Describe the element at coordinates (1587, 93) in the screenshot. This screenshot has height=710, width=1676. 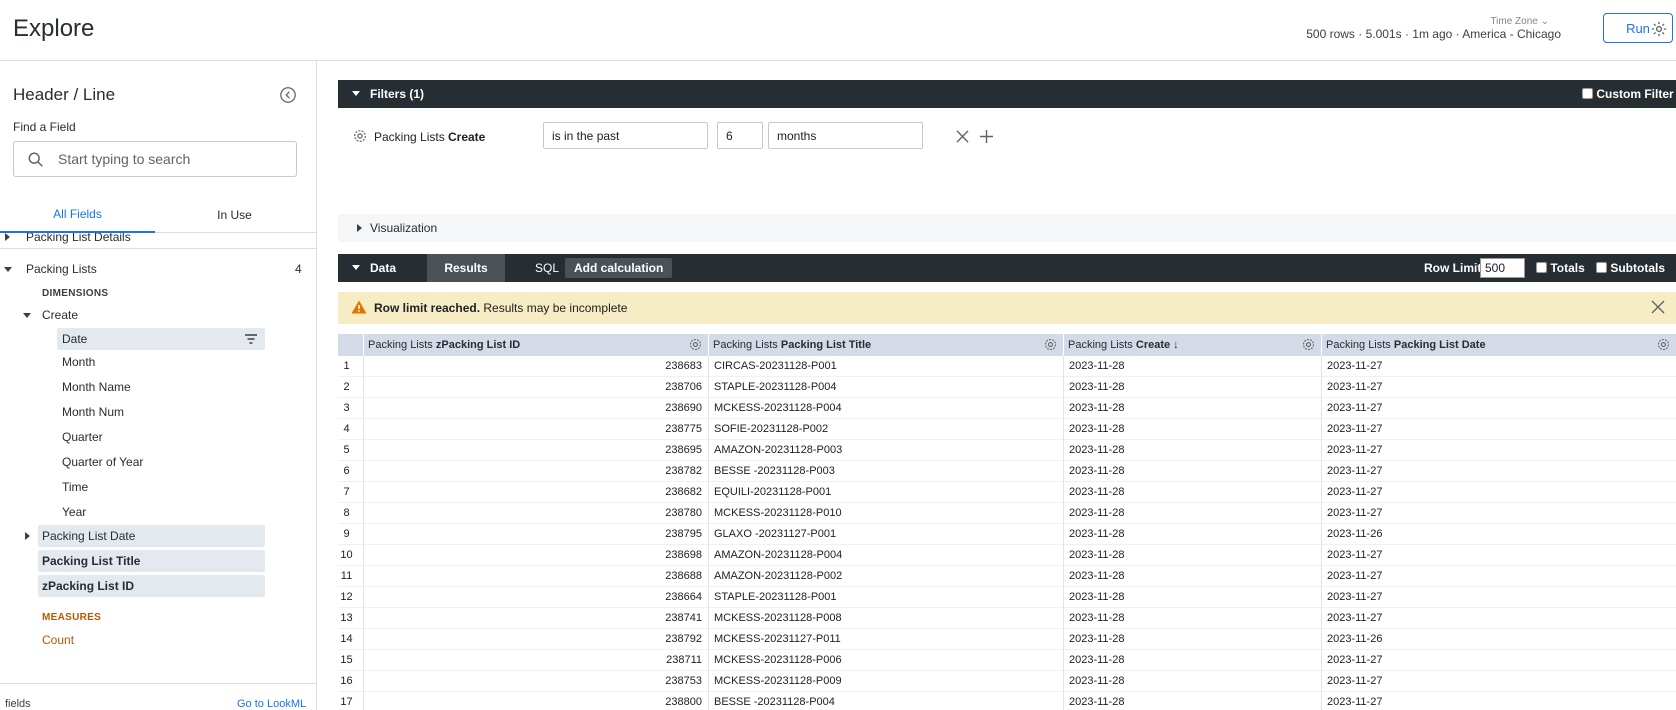
I see `custom-filter-checkbox` at that location.